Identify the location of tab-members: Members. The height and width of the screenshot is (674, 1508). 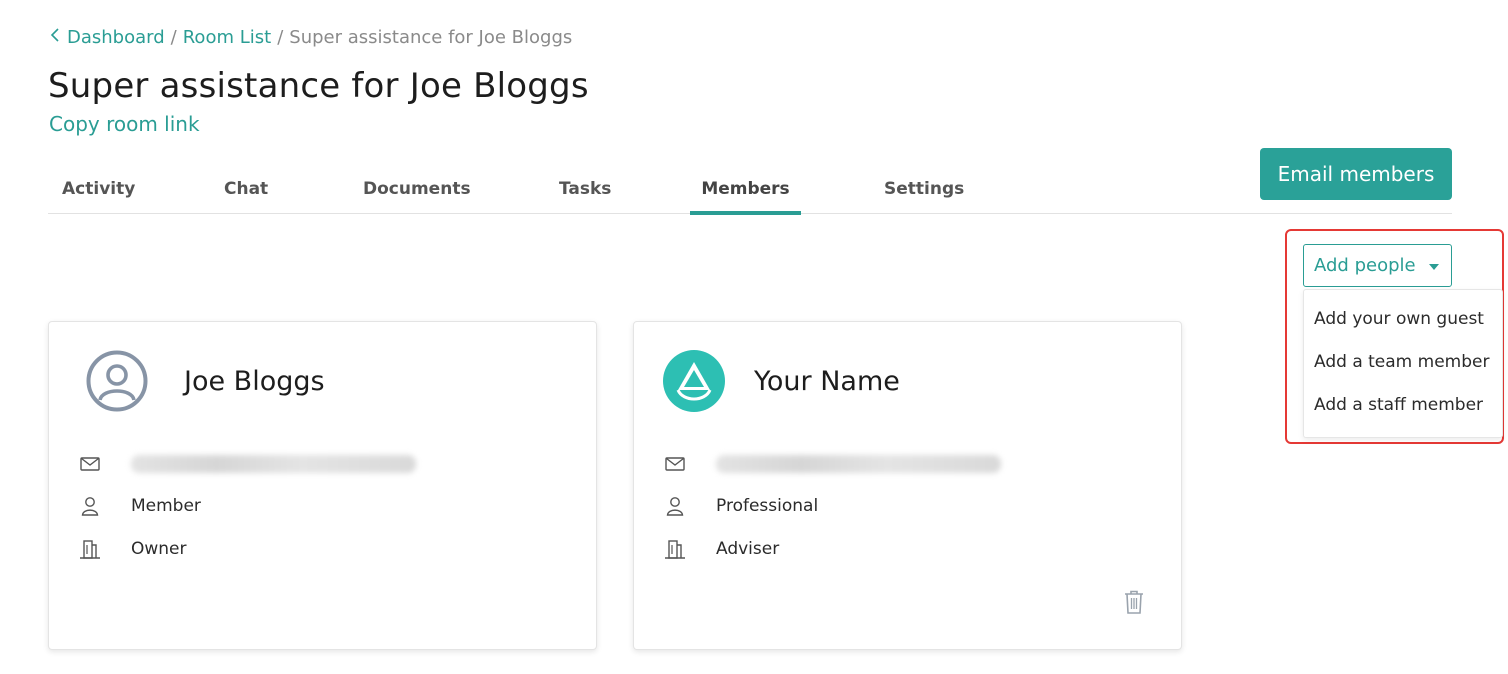
(745, 191).